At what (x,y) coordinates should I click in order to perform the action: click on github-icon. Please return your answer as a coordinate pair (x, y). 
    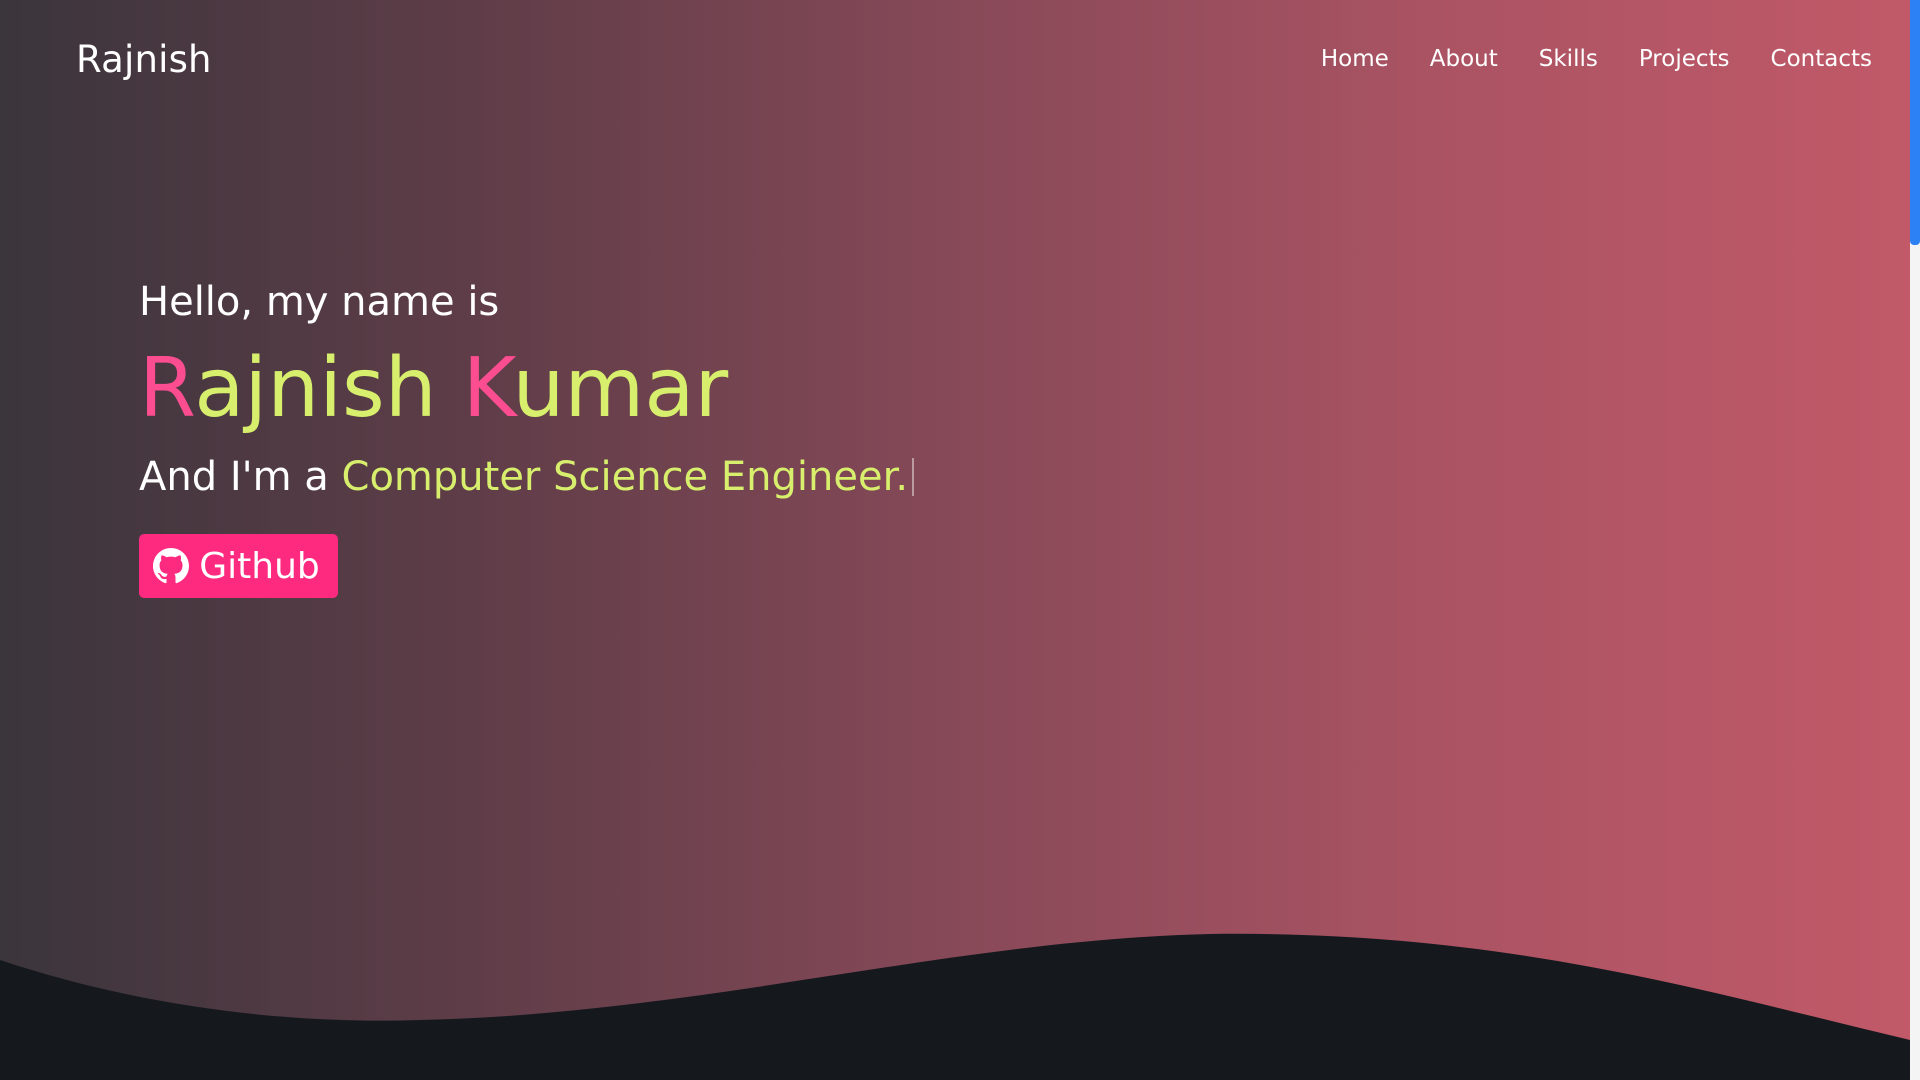
    Looking at the image, I should click on (171, 566).